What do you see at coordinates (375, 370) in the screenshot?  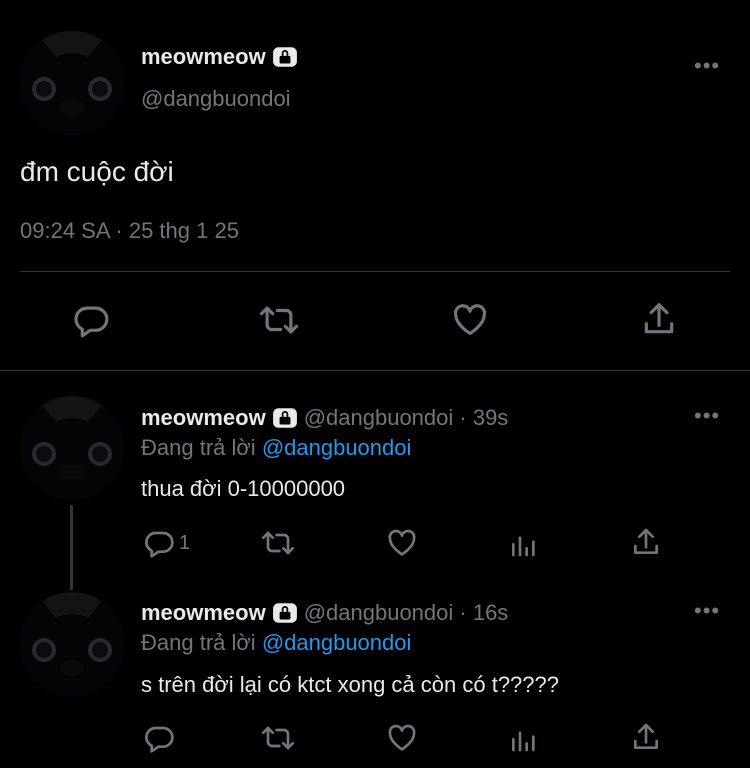 I see `section-divider` at bounding box center [375, 370].